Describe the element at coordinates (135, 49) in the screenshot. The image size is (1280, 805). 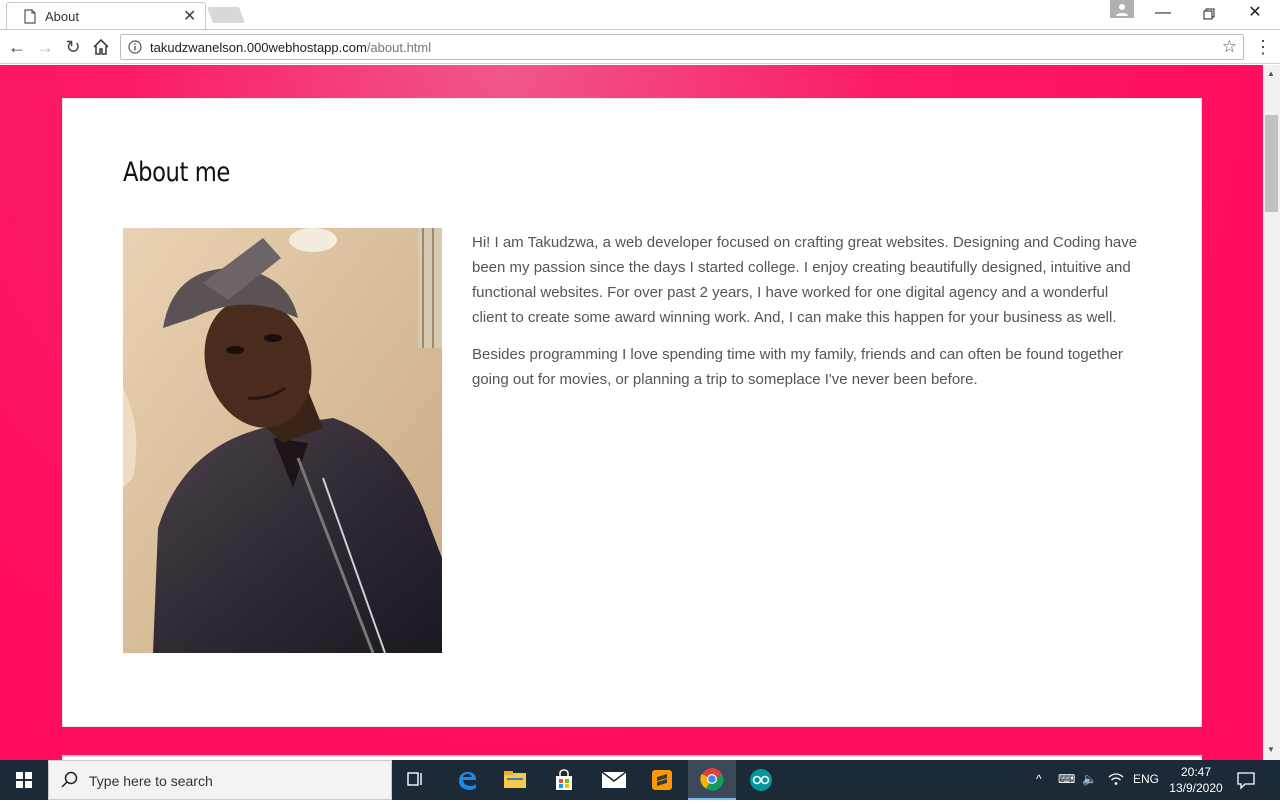
I see `info-icon` at that location.